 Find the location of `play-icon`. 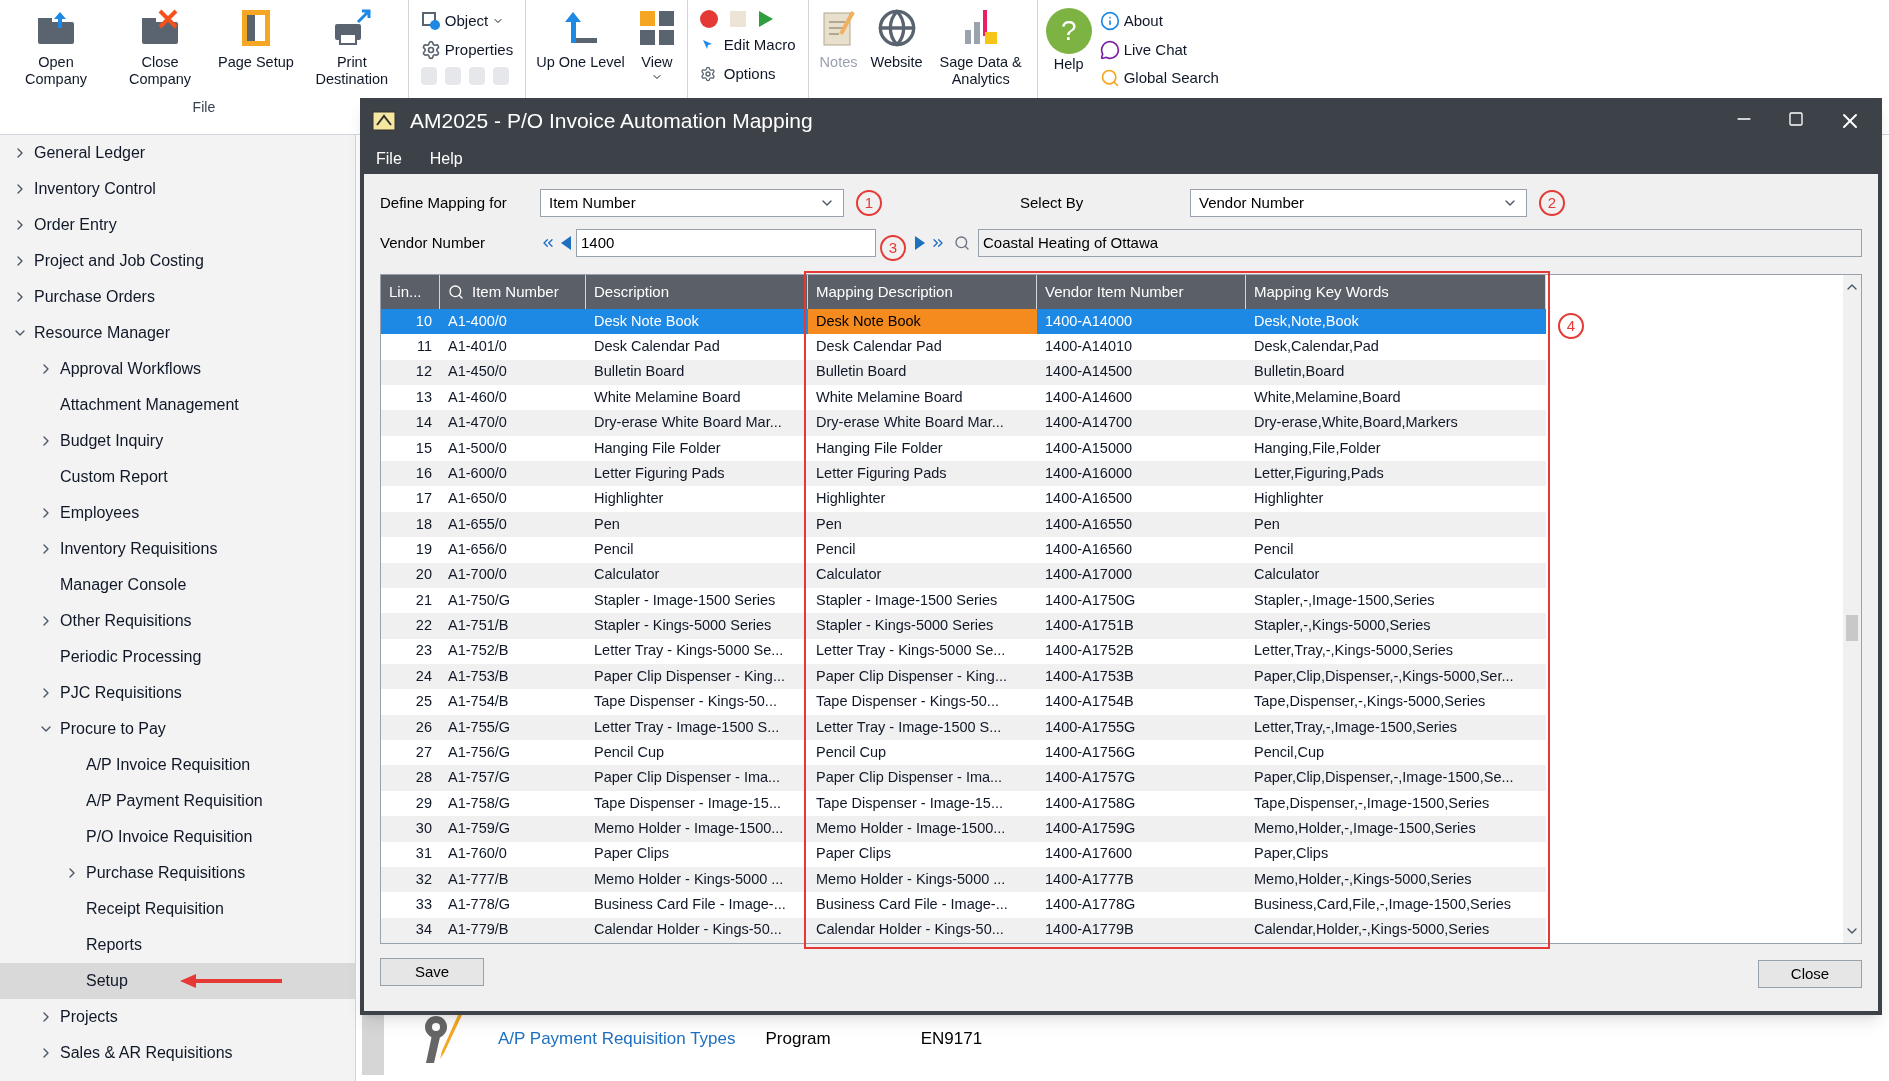

play-icon is located at coordinates (765, 19).